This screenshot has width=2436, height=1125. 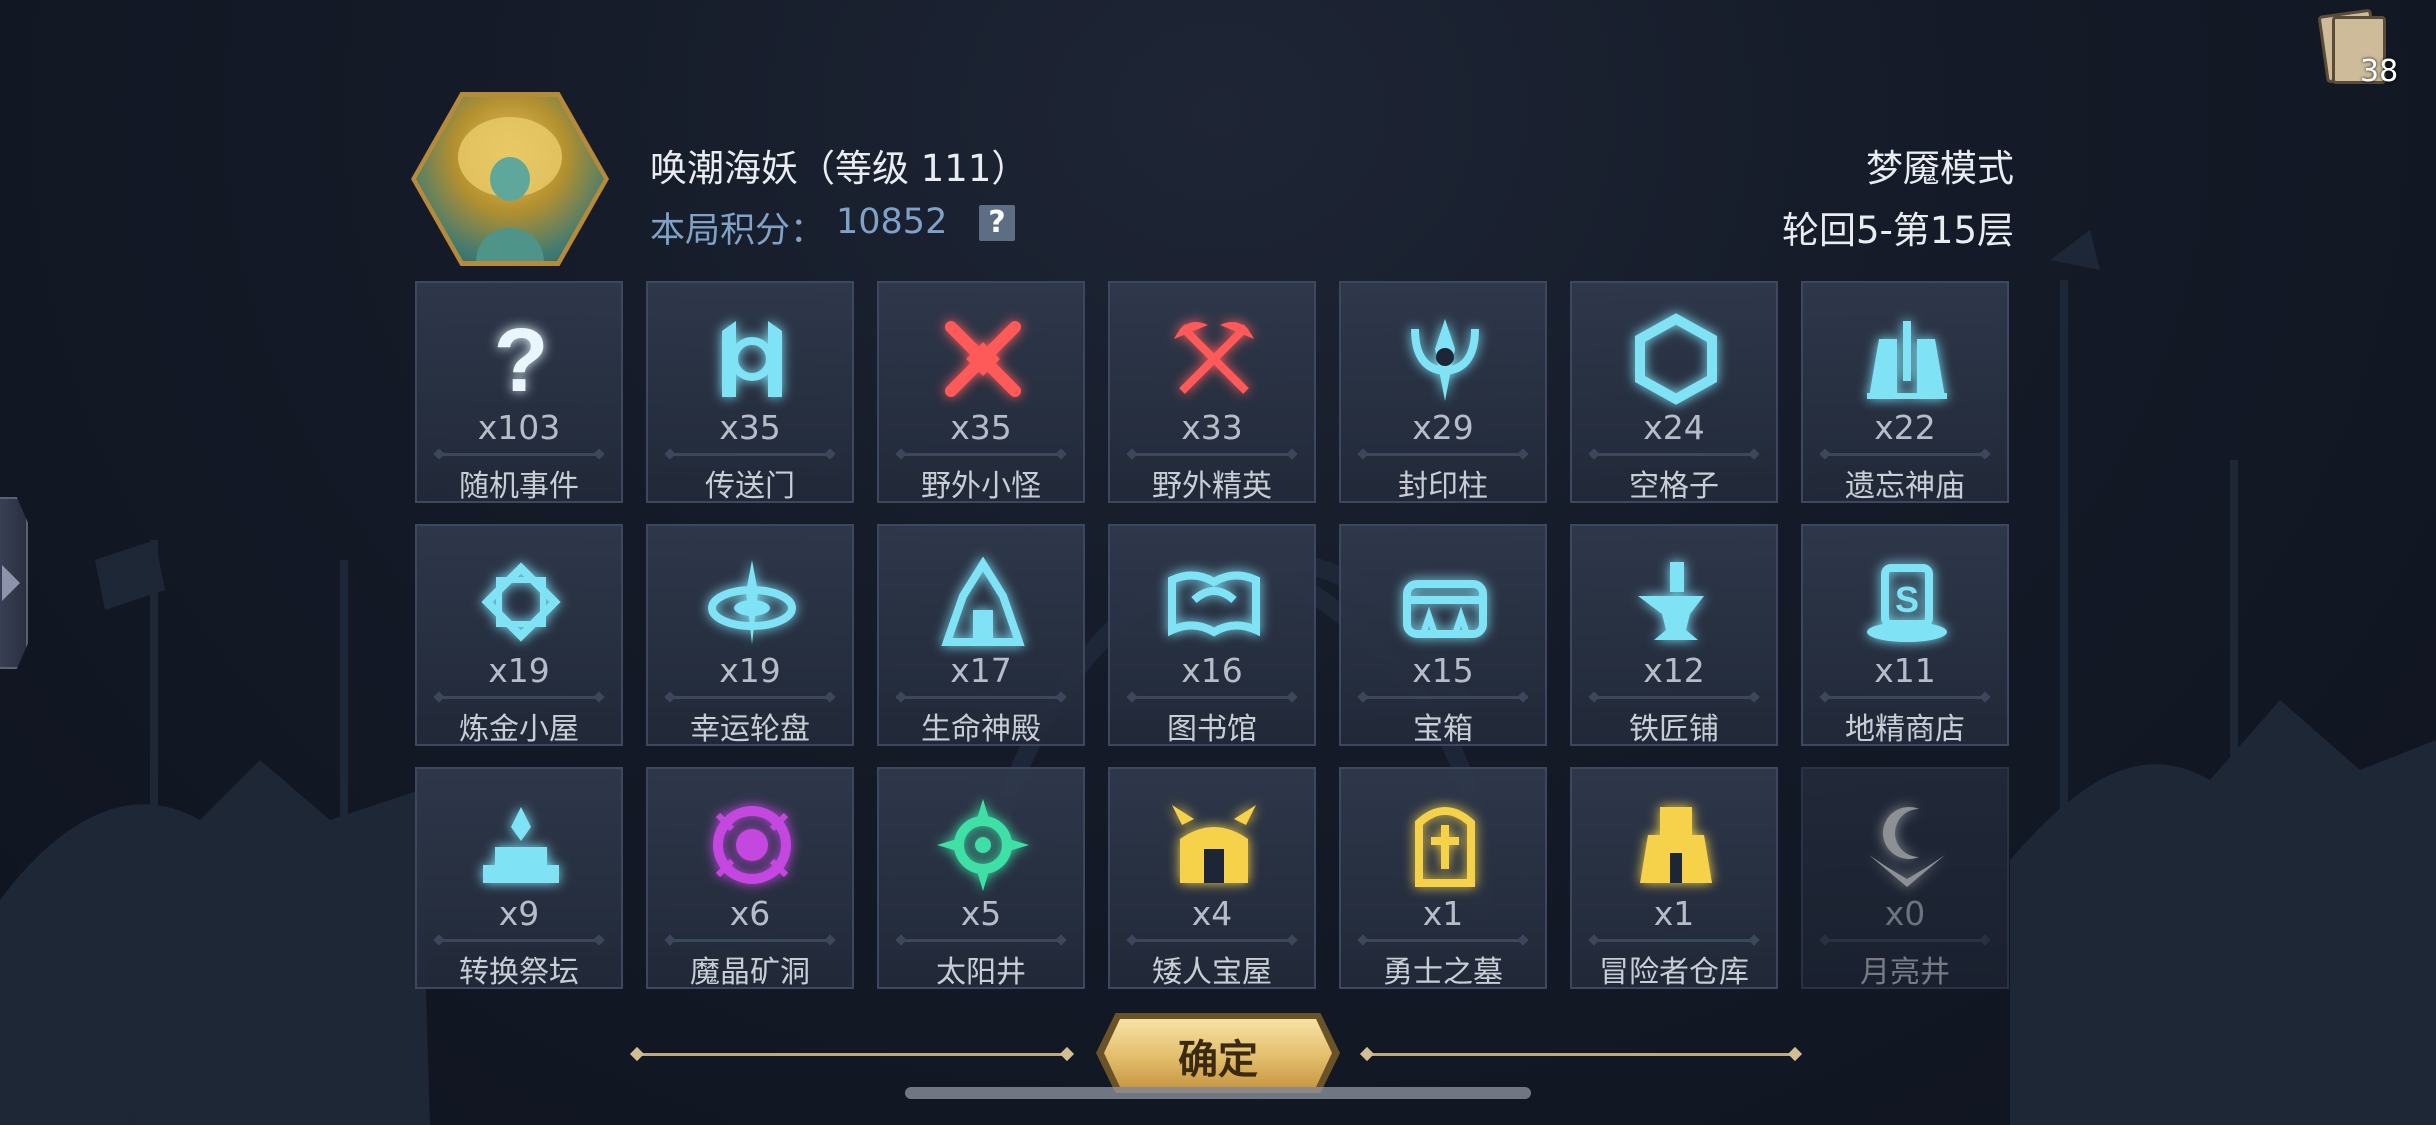 I want to click on svg-text: S, so click(x=1907, y=599).